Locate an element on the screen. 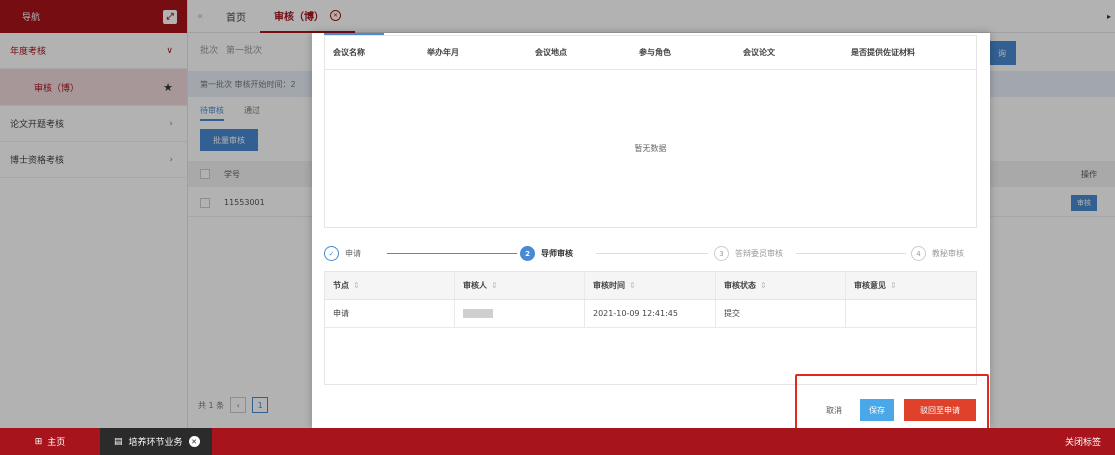 The width and height of the screenshot is (1115, 455). step-label: 教秘审核 is located at coordinates (948, 253).